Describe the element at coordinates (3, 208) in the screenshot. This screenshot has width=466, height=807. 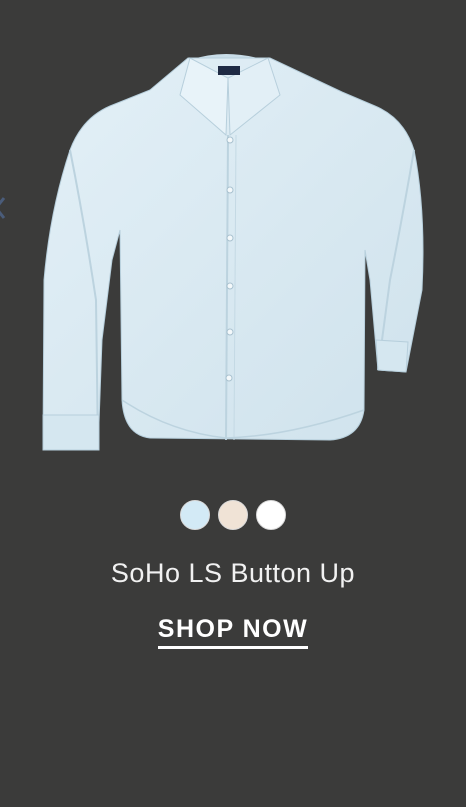
I see `prev-arrow-icon` at that location.